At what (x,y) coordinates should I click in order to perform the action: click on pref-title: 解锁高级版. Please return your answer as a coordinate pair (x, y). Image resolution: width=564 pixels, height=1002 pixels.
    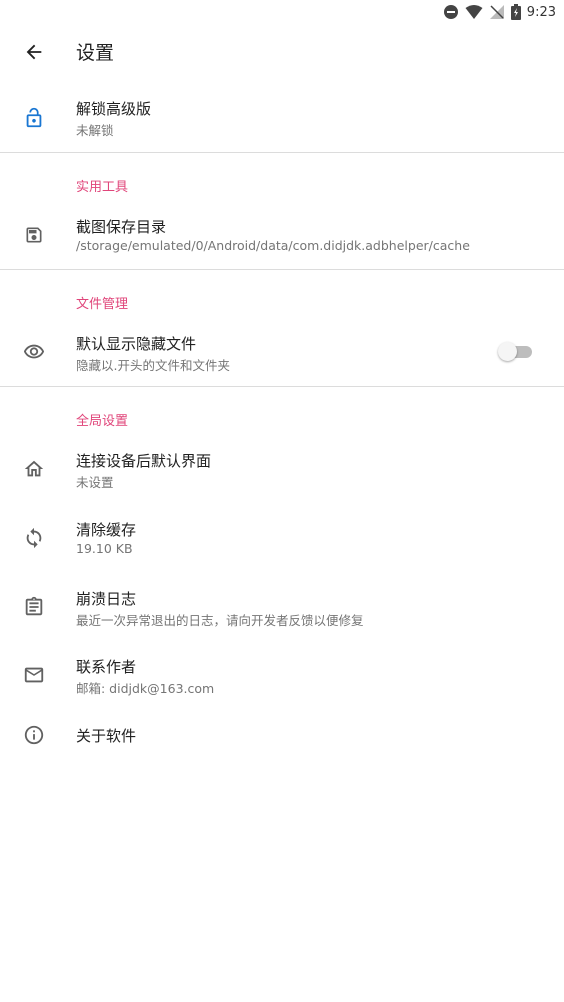
    Looking at the image, I should click on (114, 109).